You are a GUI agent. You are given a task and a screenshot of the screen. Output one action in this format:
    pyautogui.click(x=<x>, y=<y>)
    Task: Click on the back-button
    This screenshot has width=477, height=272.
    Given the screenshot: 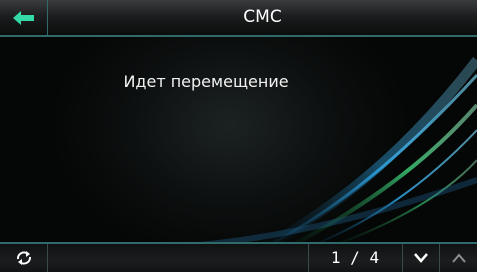 What is the action you would take?
    pyautogui.click(x=24, y=17)
    